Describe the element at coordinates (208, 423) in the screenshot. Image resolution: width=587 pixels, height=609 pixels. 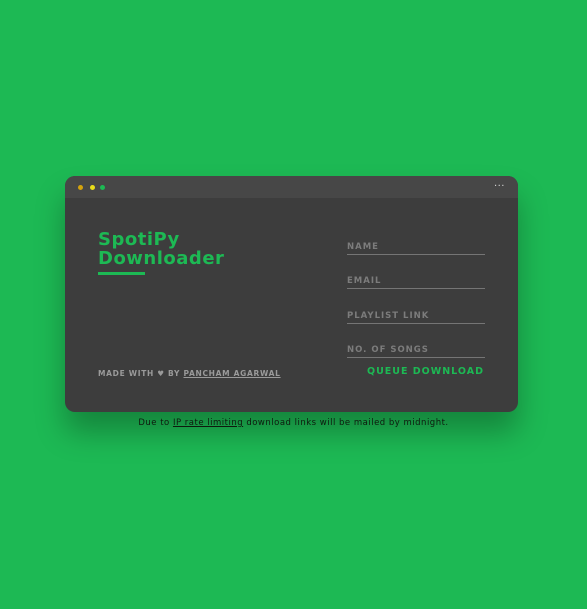
I see `ip-rate-limiting-link: IP rate limiting` at that location.